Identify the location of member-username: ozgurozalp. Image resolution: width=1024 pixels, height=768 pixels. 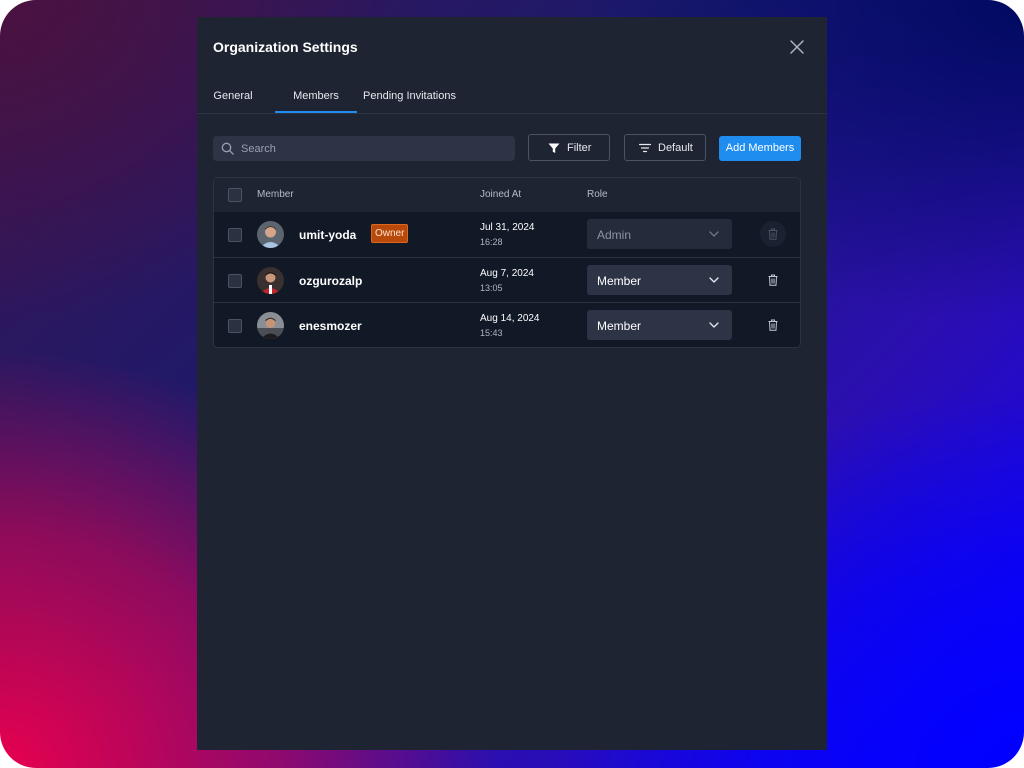
(330, 281).